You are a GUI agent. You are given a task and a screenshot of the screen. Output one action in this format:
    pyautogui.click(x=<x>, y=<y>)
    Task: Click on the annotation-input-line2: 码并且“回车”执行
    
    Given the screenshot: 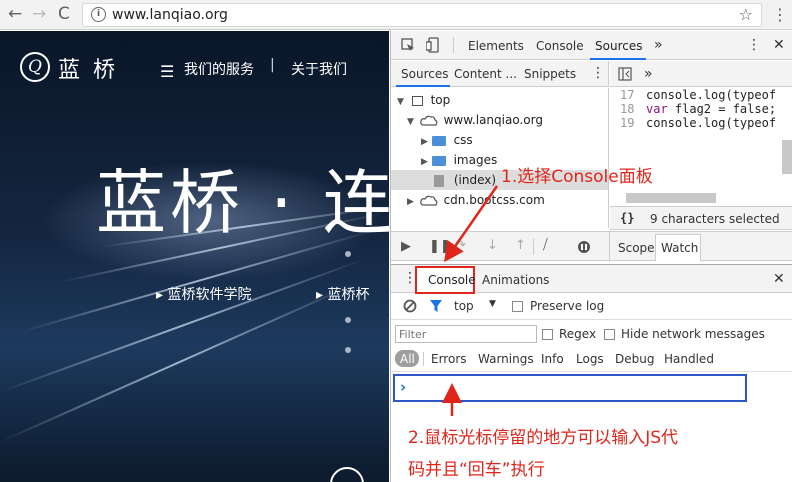 What is the action you would take?
    pyautogui.click(x=476, y=470)
    